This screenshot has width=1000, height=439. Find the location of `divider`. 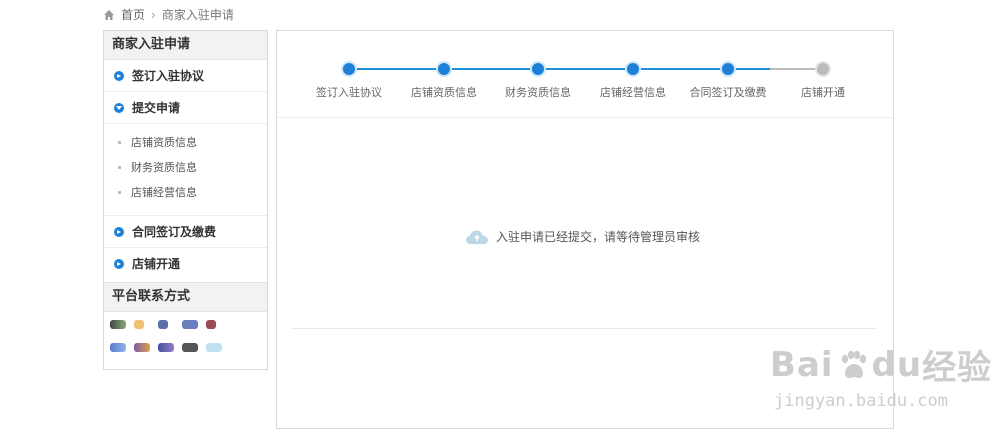

divider is located at coordinates (584, 328).